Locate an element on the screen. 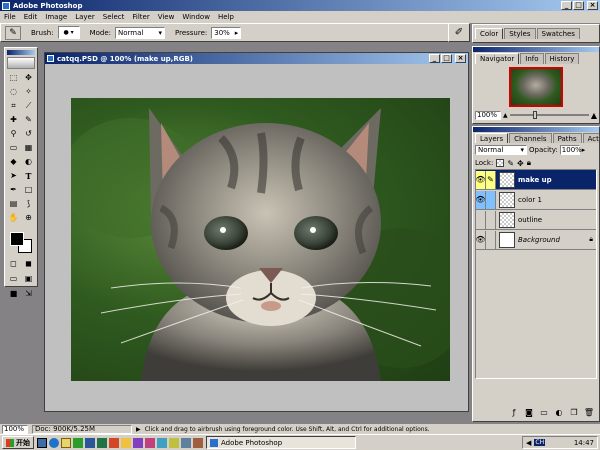  add-mask-icon: ◙ is located at coordinates (529, 413).